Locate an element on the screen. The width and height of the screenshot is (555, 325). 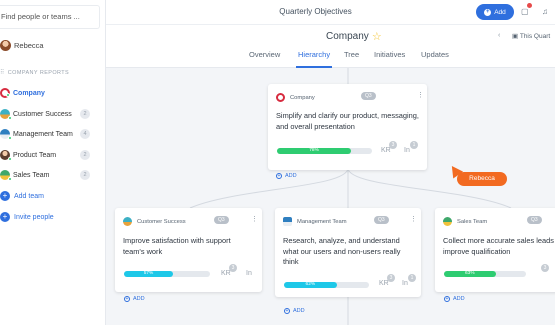
tab-initiatives: Initiatives is located at coordinates (389, 59).